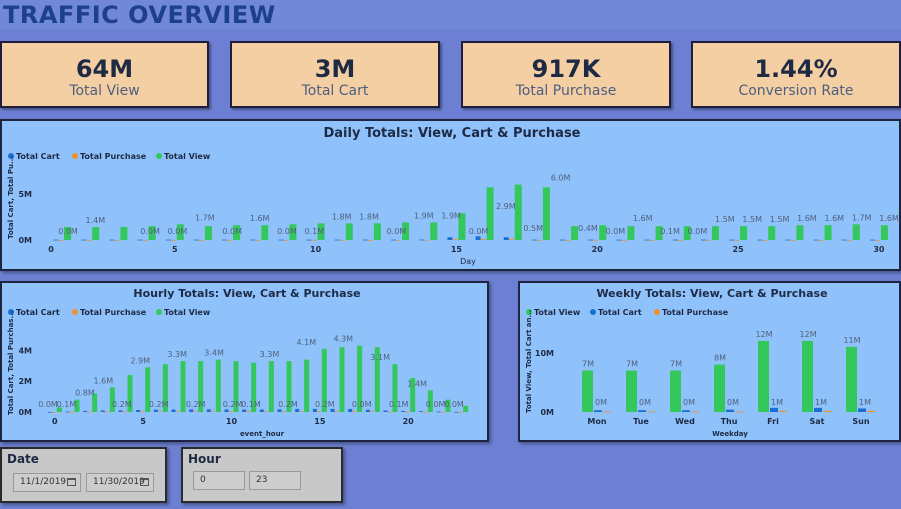 The height and width of the screenshot is (509, 901). Describe the element at coordinates (205, 217) in the screenshot. I see `data-label: 1.7M` at that location.